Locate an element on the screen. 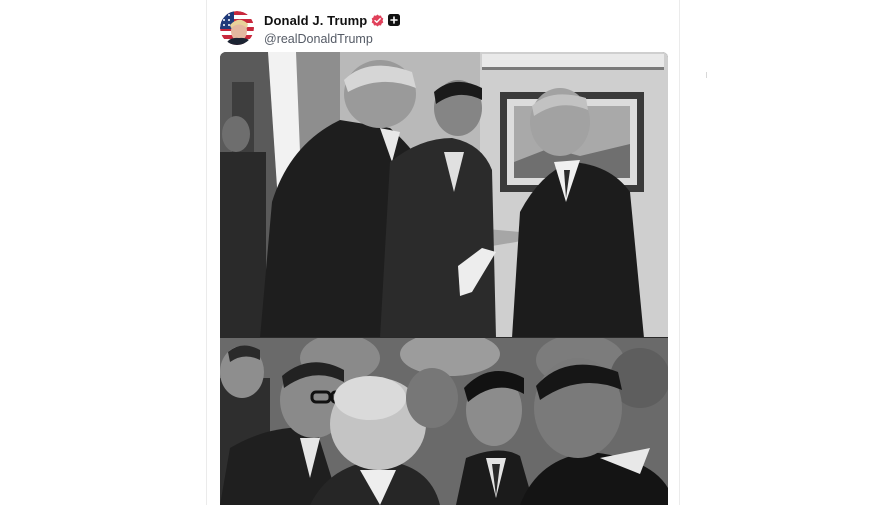 The image size is (895, 505). author-names: Donald J. Trump @realDonaldTrump is located at coordinates (332, 28).